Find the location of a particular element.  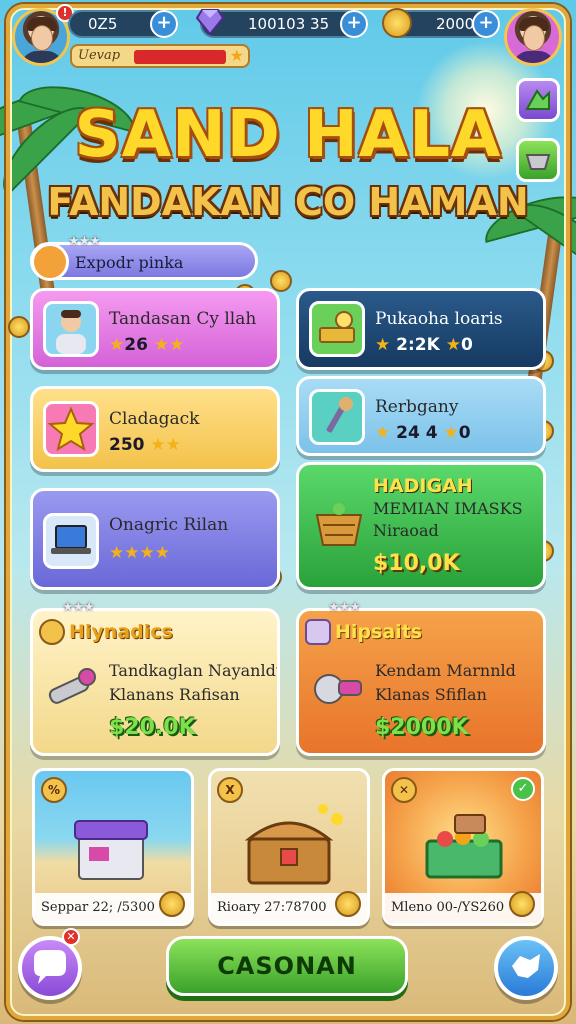

item-card-4: Rerbgany ★ 24 4 ★0 is located at coordinates (421, 416).